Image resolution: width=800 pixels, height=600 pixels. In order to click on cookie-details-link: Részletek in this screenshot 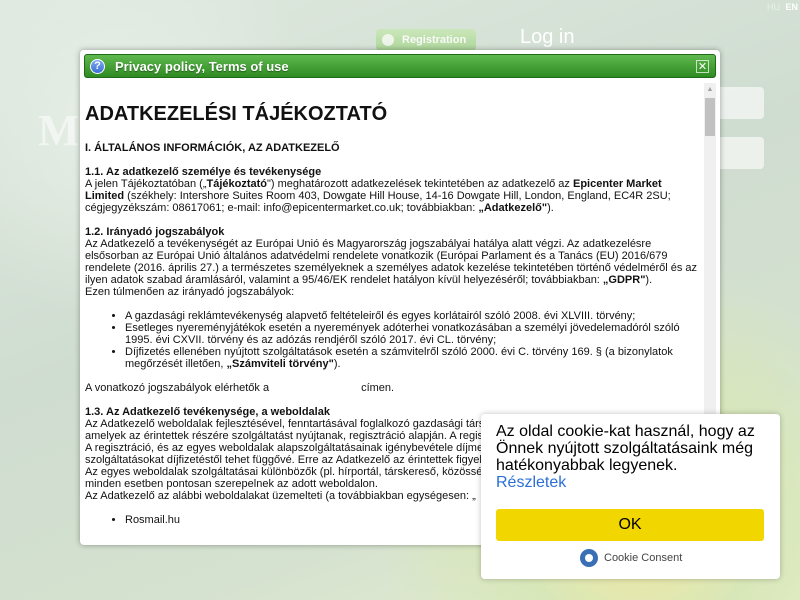, I will do `click(531, 482)`.